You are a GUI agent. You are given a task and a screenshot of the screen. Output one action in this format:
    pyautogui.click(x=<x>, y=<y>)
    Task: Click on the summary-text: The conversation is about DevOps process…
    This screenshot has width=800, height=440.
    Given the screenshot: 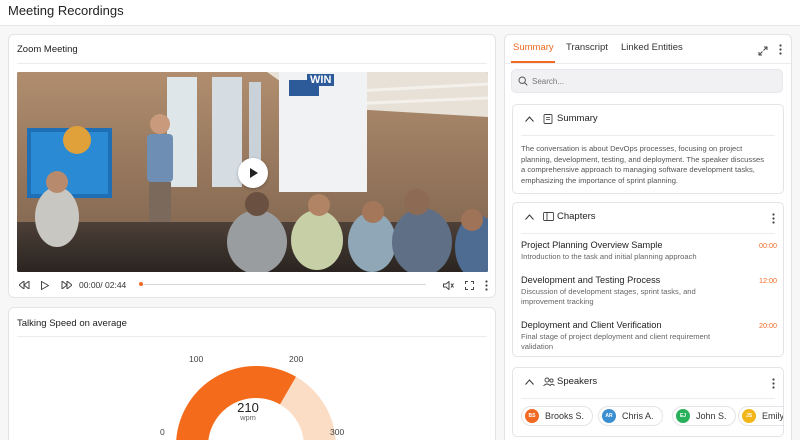 What is the action you would take?
    pyautogui.click(x=643, y=164)
    